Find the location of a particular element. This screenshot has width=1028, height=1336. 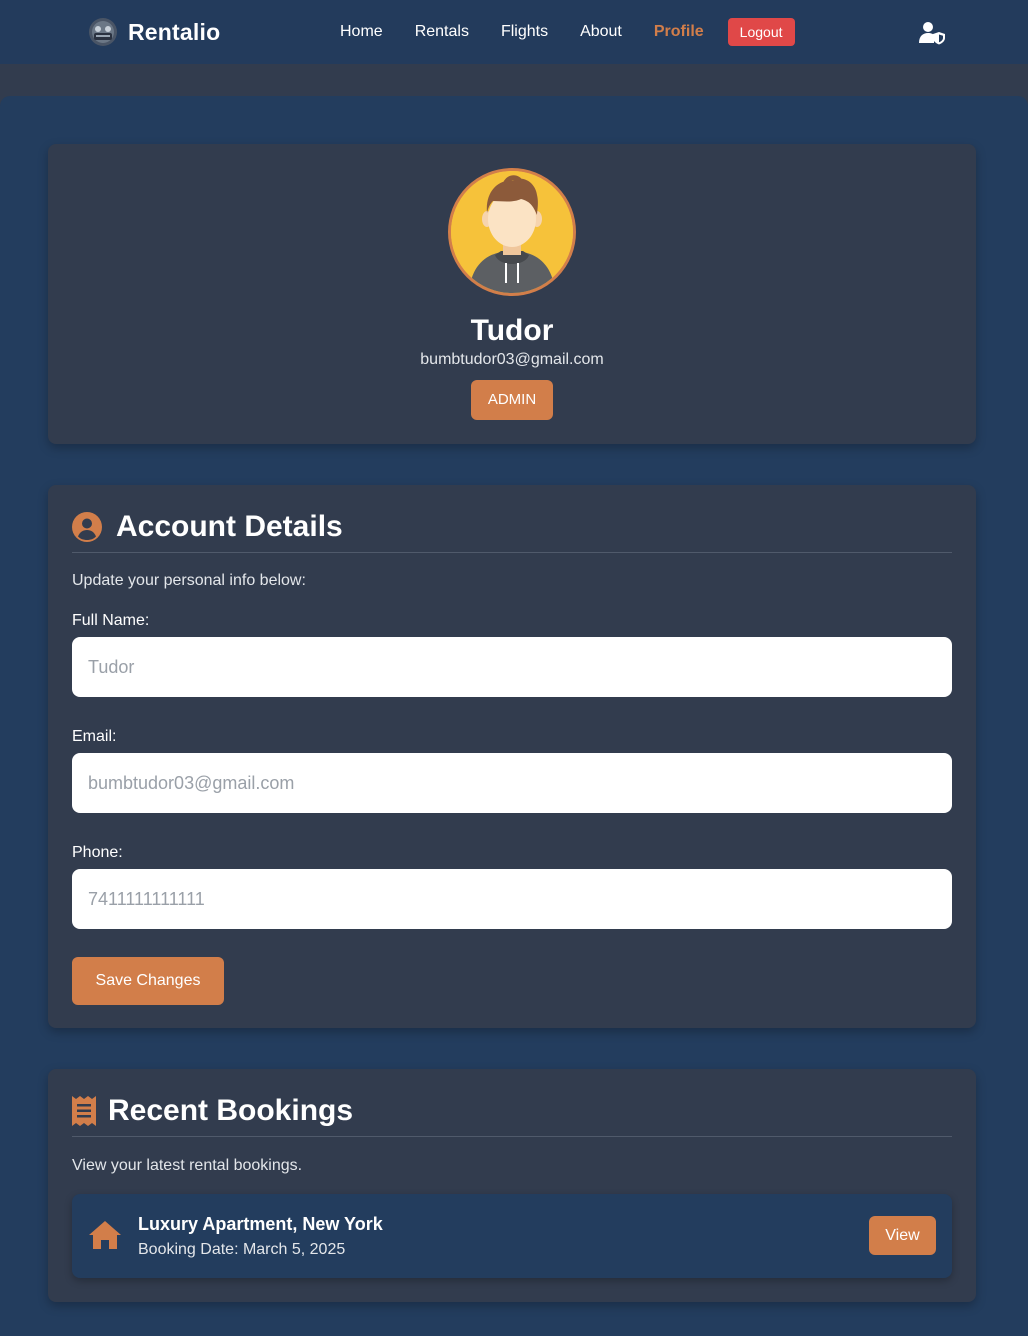

account-details-subtitle: Update your personal info below: is located at coordinates (189, 580).